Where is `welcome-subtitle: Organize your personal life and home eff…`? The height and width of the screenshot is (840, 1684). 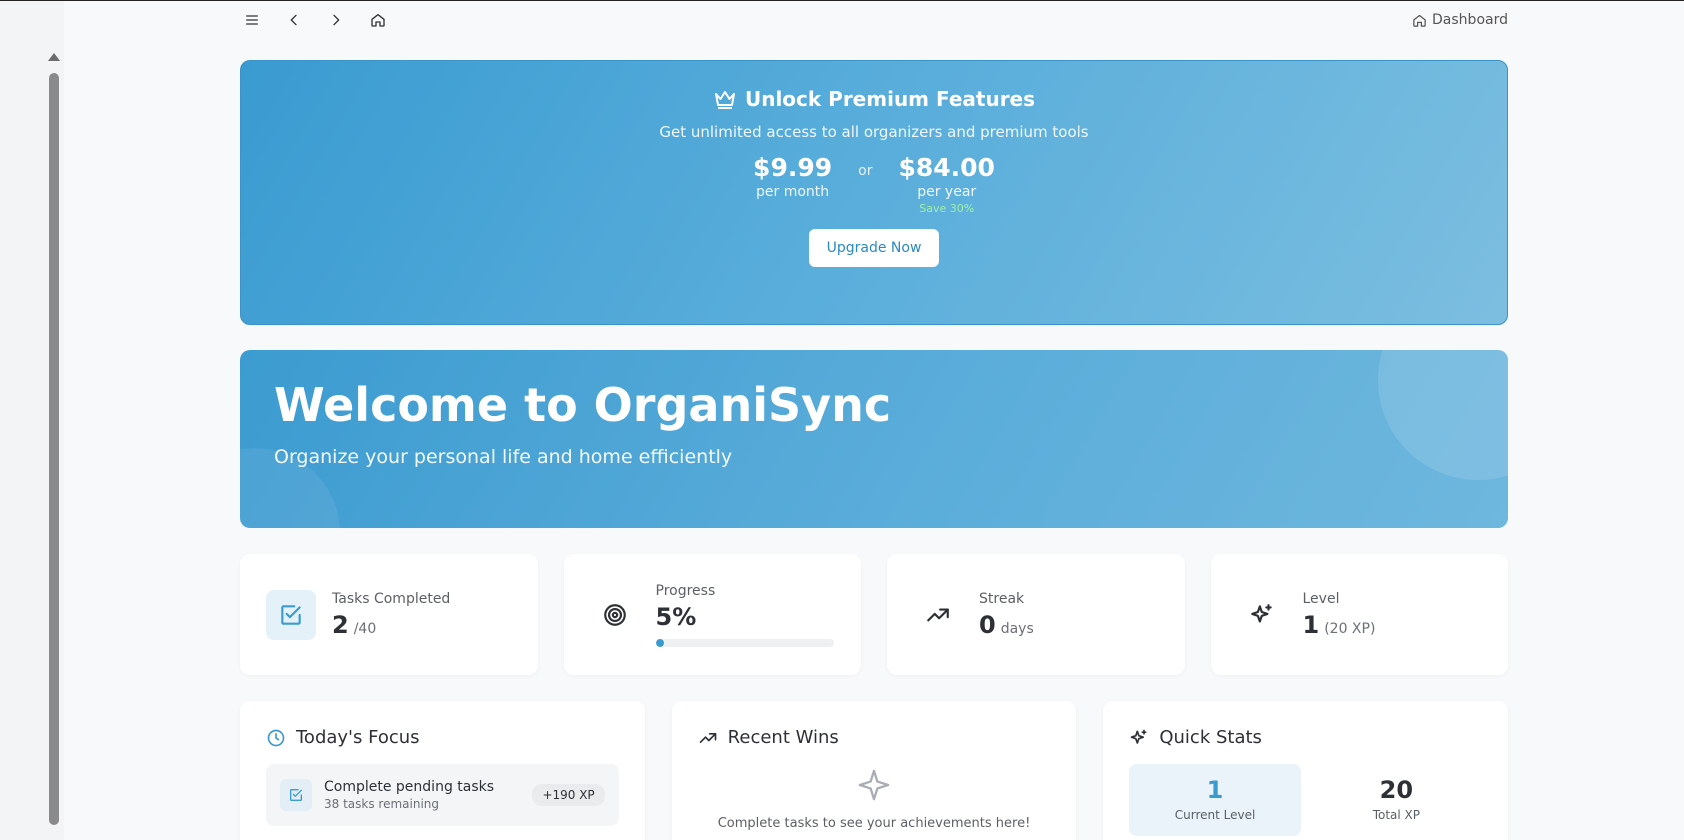 welcome-subtitle: Organize your personal life and home eff… is located at coordinates (503, 457).